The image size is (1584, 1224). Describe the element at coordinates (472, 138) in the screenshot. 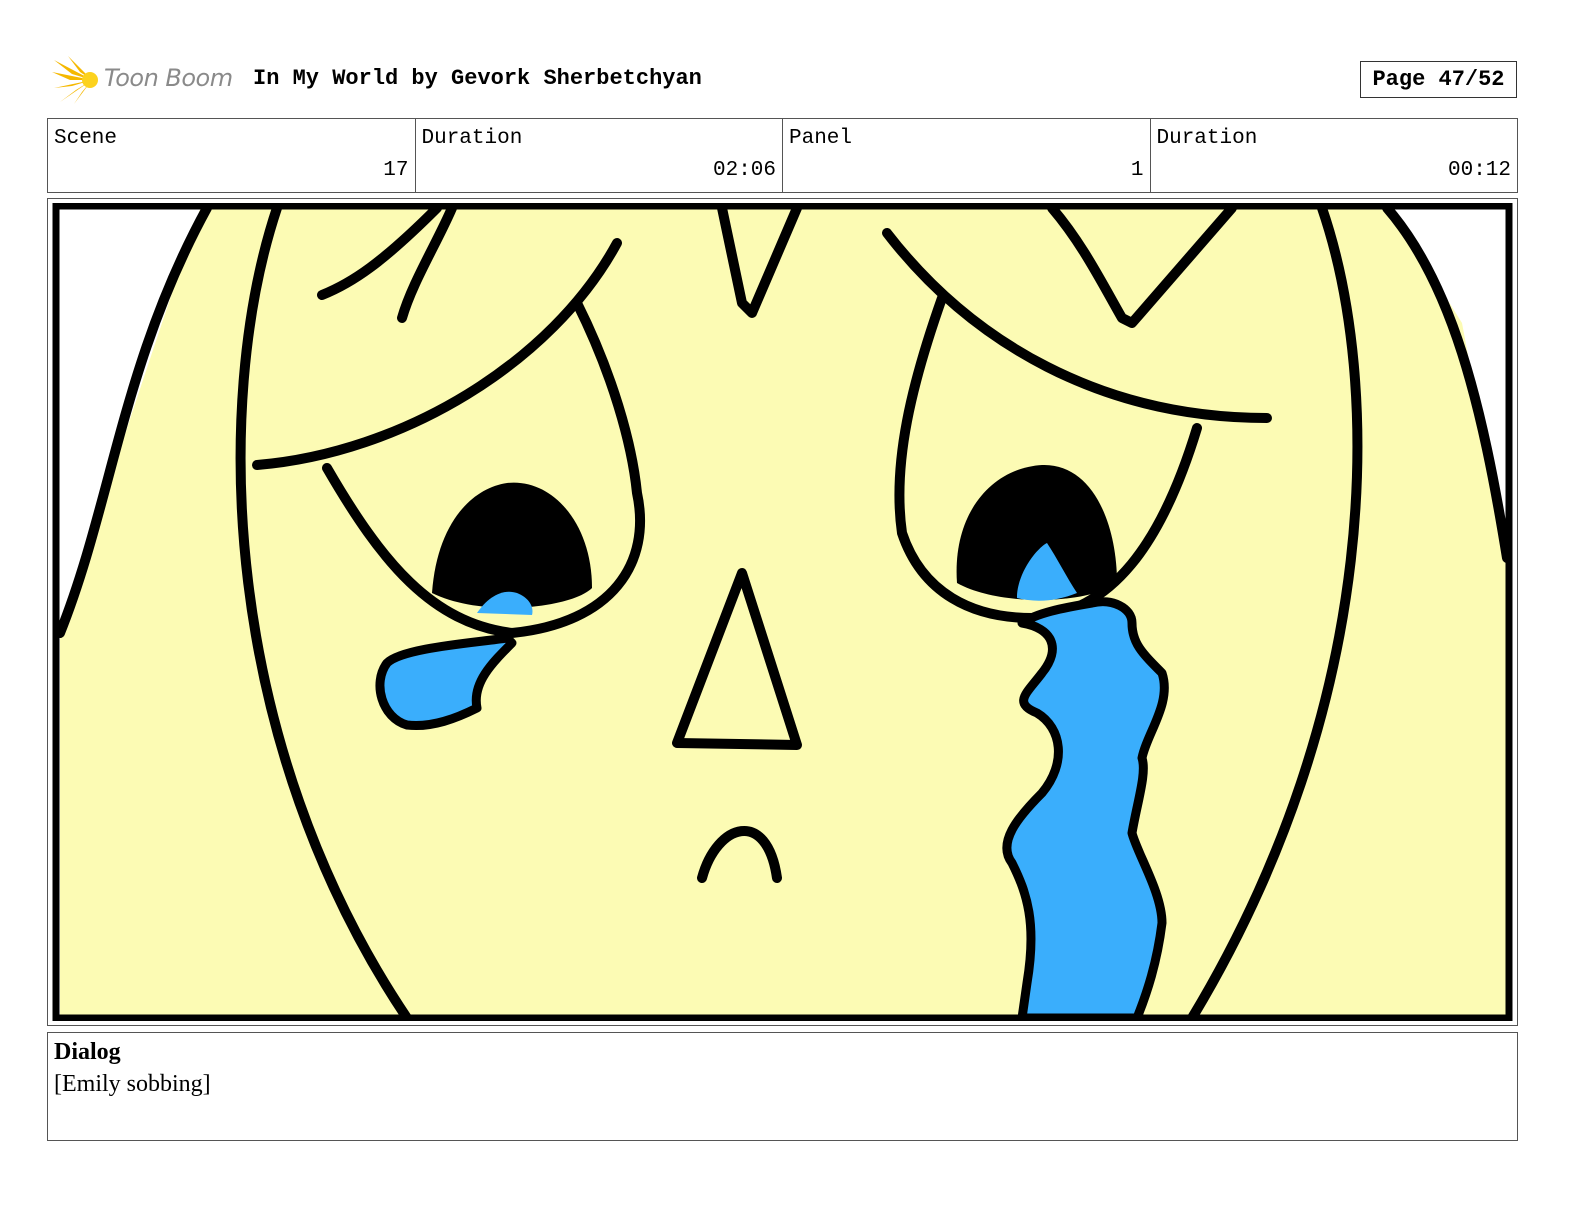

I see `scene-duration-label: Duration` at that location.